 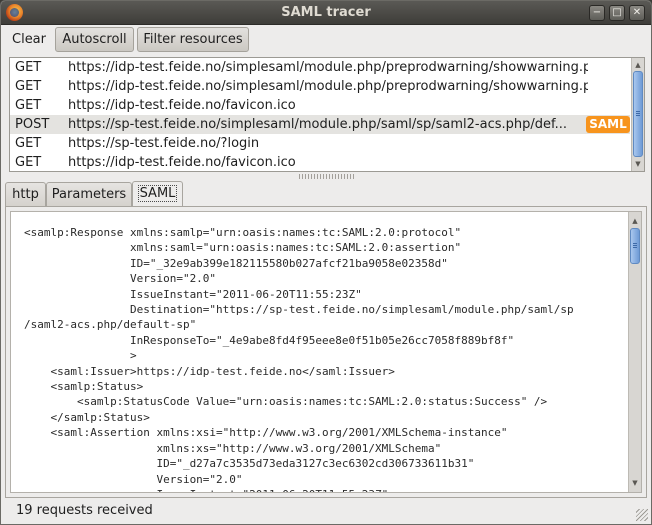 What do you see at coordinates (89, 194) in the screenshot?
I see `tab-parameters: Parameters` at bounding box center [89, 194].